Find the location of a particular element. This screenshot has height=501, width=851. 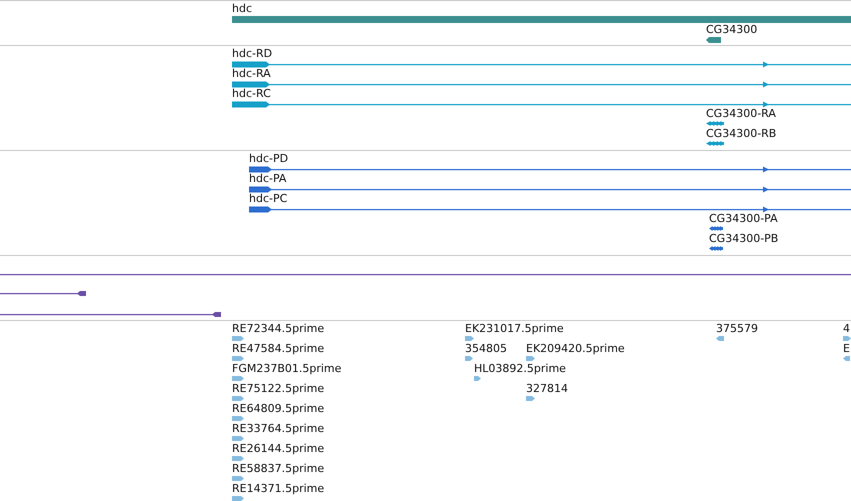

feature-label: RE58837.5prime is located at coordinates (278, 468).